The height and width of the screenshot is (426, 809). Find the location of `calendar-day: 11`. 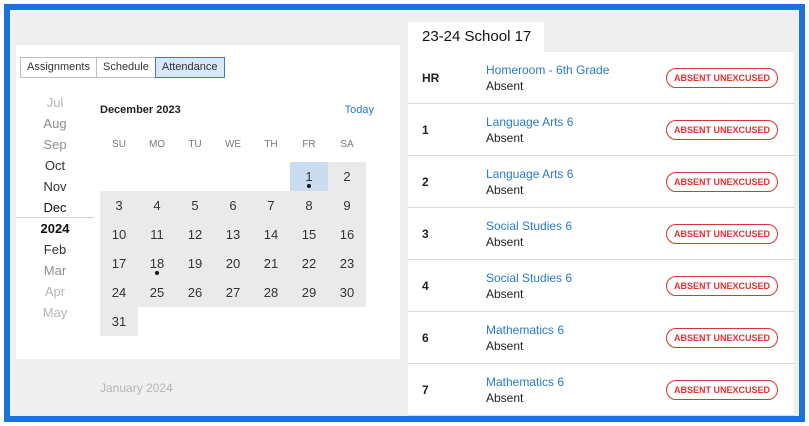

calendar-day: 11 is located at coordinates (157, 234).